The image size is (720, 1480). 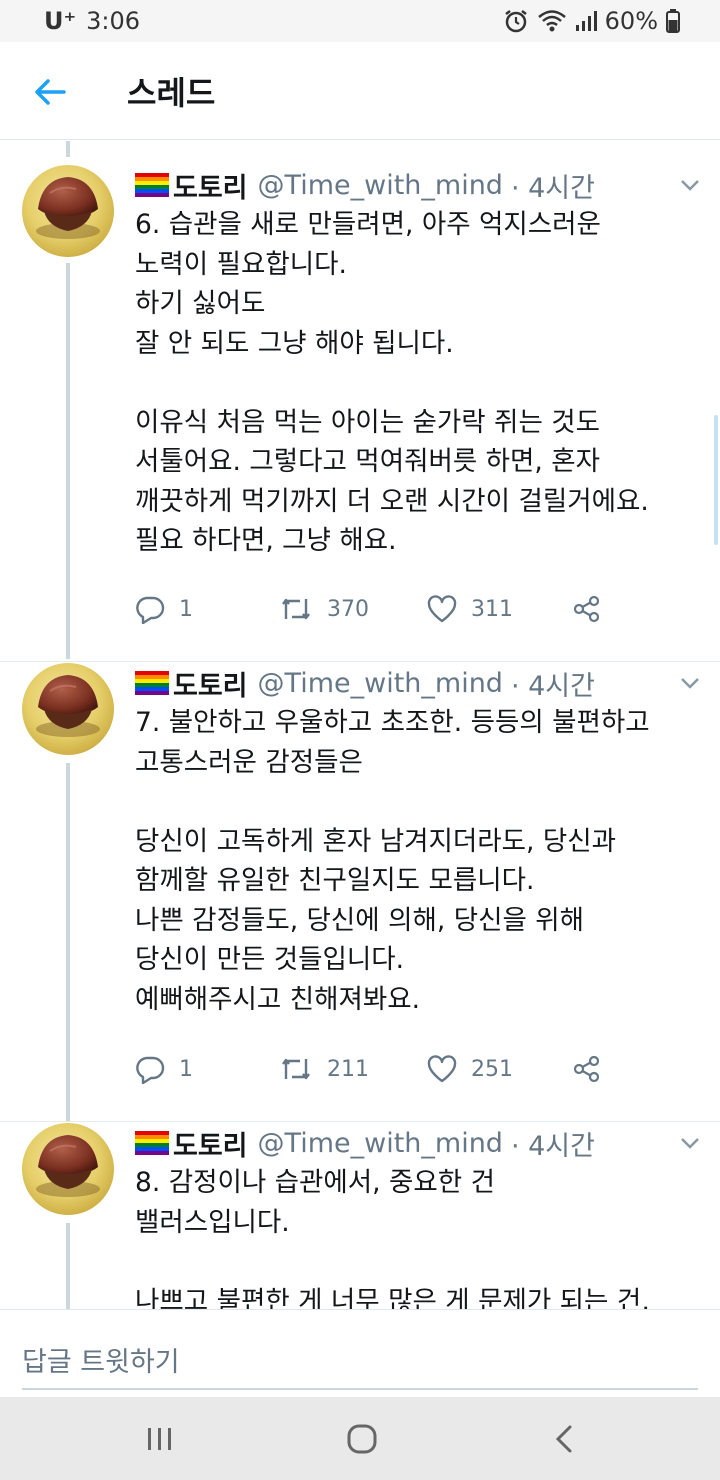 I want to click on tweet-line: 당신이 만든 것들입니다., so click(x=270, y=959).